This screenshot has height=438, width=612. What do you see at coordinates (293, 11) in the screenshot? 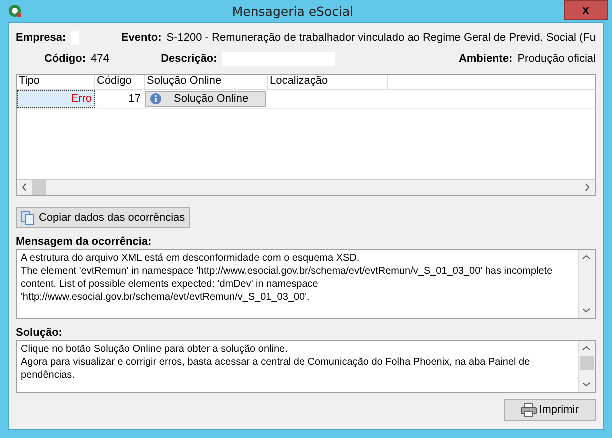
I see `window-title: Mensageria eSocial` at bounding box center [293, 11].